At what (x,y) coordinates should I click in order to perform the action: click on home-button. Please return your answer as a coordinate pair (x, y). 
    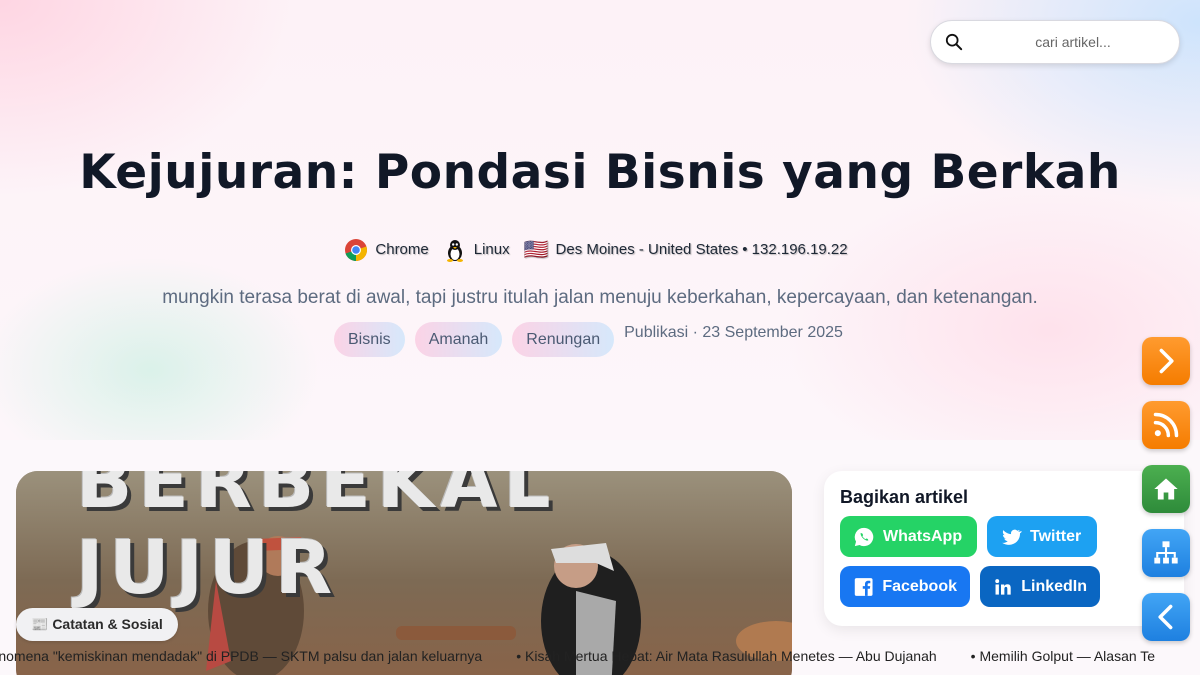
    Looking at the image, I should click on (1166, 489).